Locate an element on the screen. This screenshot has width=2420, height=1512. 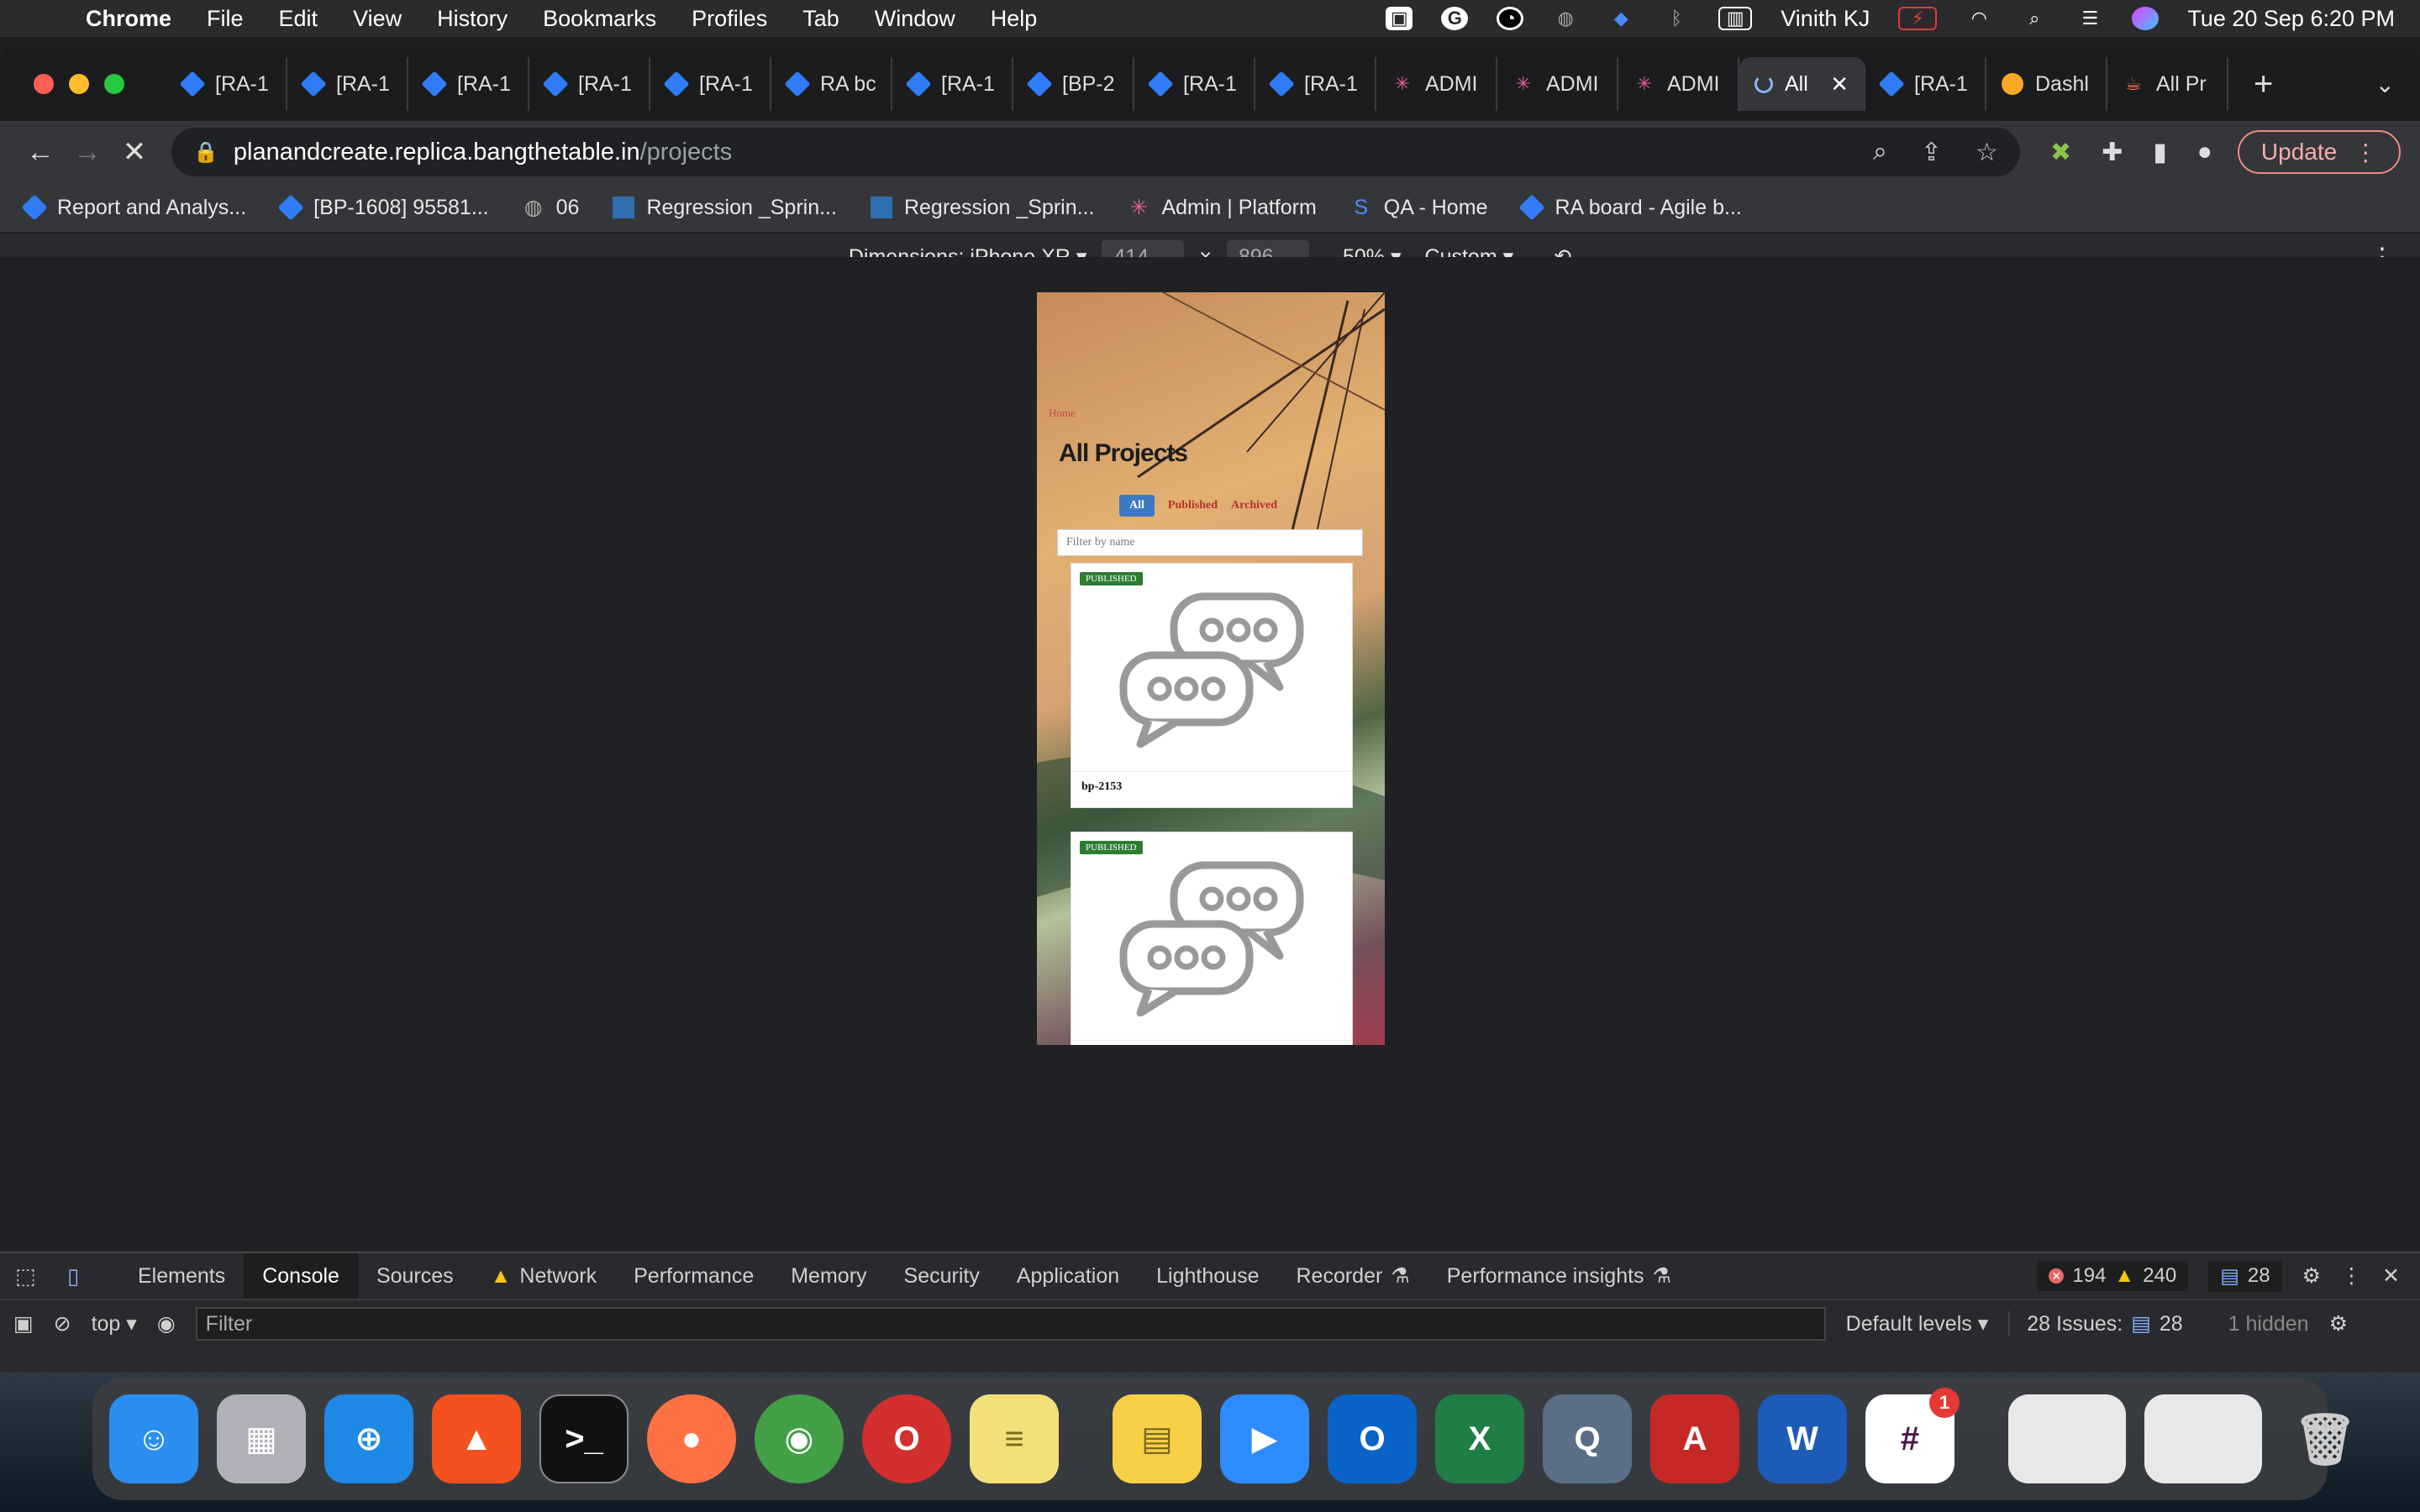
share-icon: ⇪ is located at coordinates (1931, 152).